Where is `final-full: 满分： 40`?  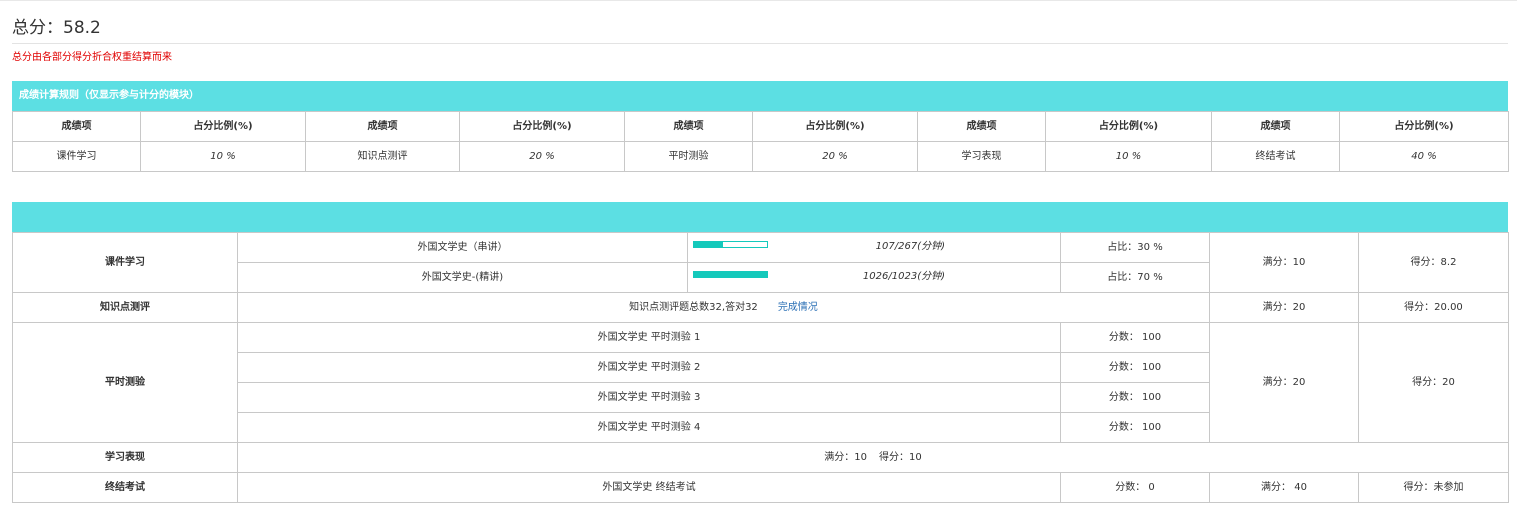 final-full: 满分： 40 is located at coordinates (1284, 487).